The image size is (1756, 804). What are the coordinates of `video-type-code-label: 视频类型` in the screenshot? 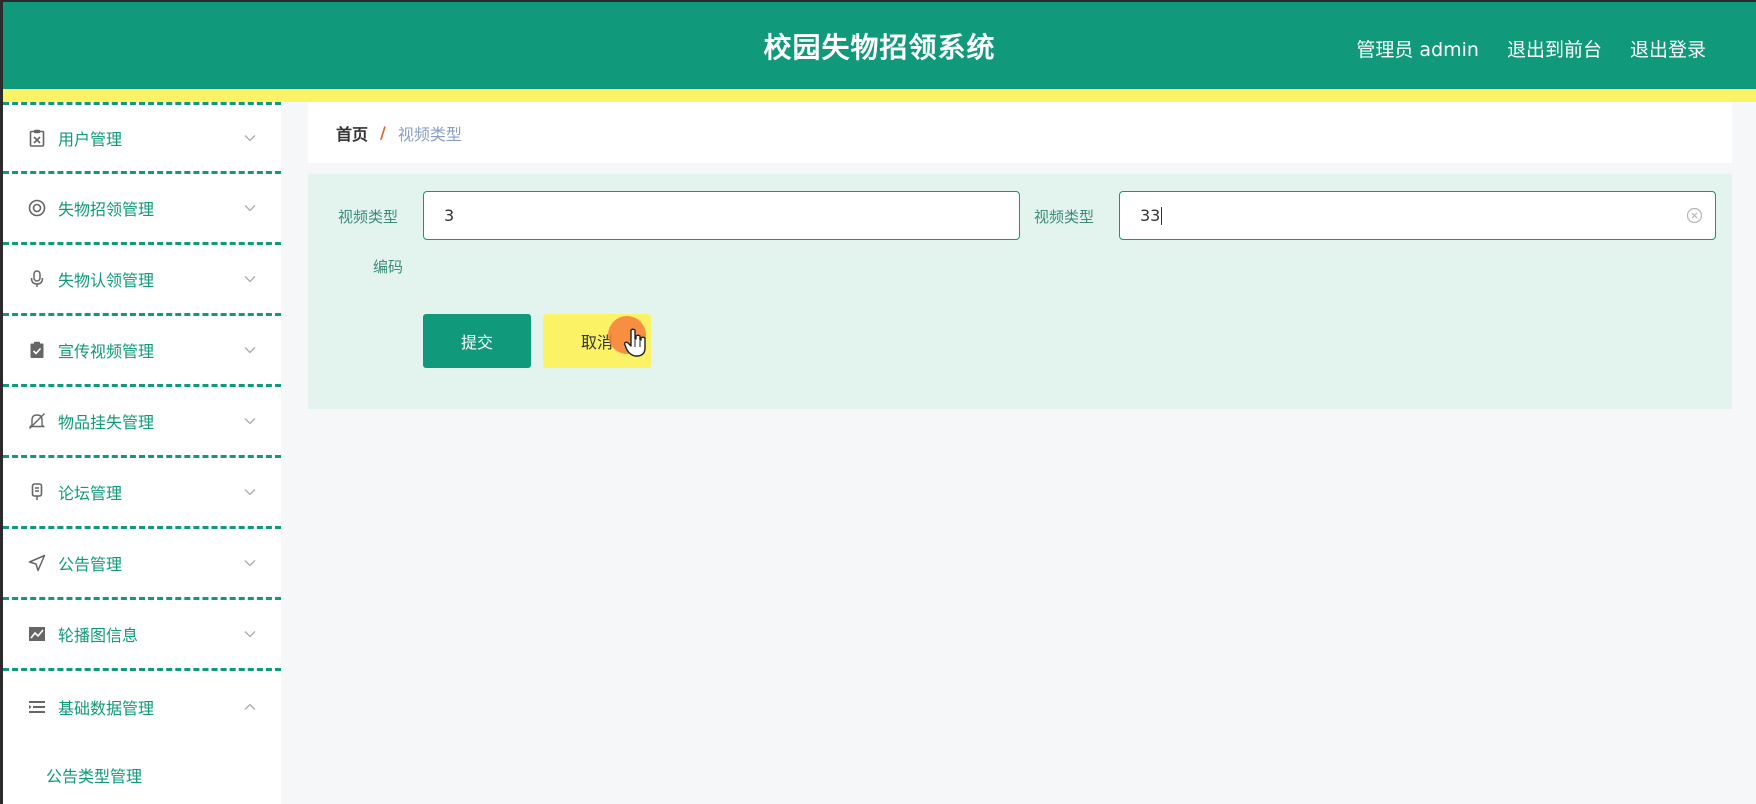 It's located at (368, 216).